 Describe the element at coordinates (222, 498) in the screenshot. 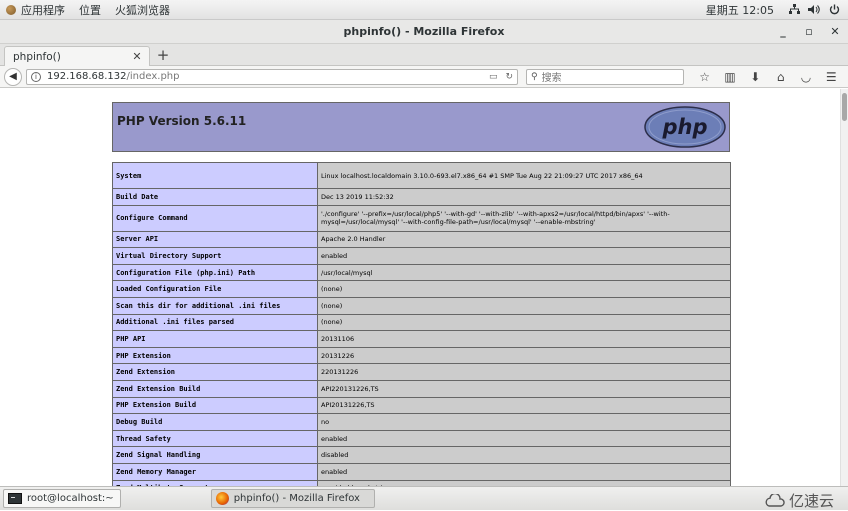

I see `firefox-icon` at that location.